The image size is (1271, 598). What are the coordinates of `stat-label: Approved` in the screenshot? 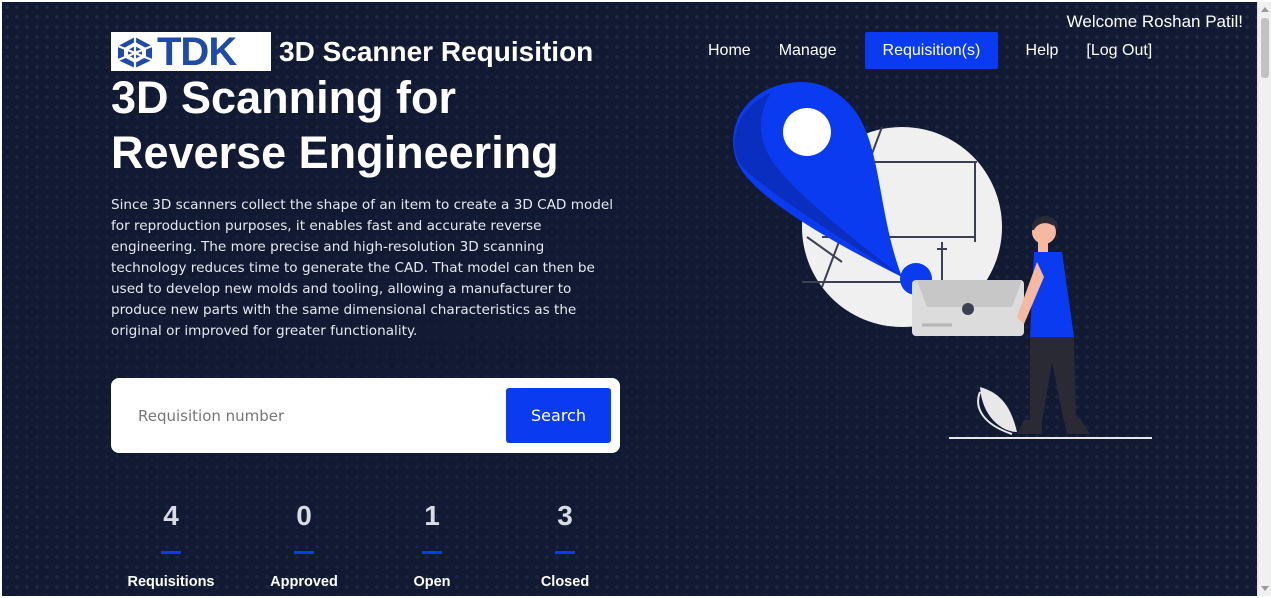 It's located at (304, 582).